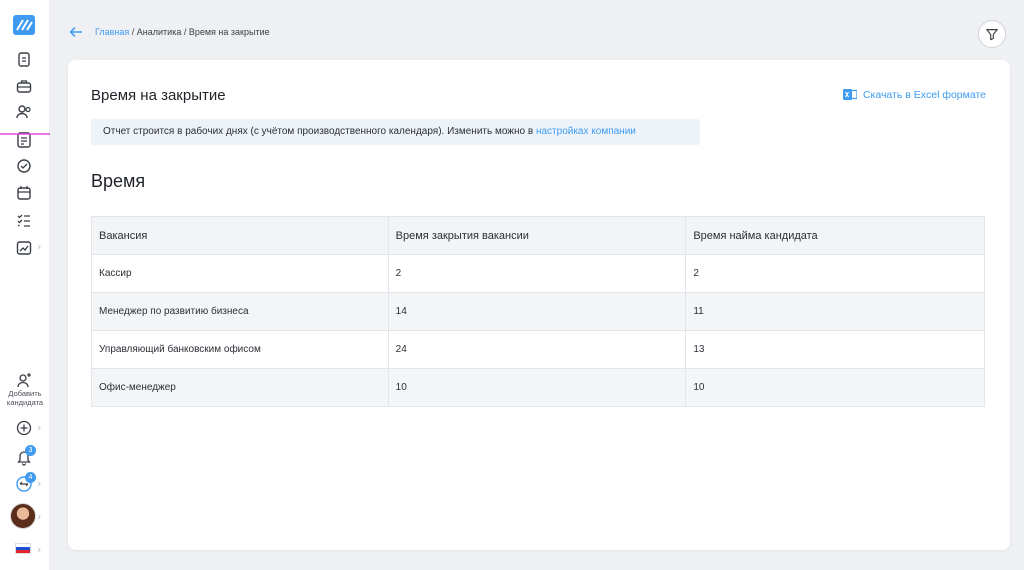  Describe the element at coordinates (240, 349) in the screenshot. I see `vacancy-cell: Управляющий банковским офисом` at that location.